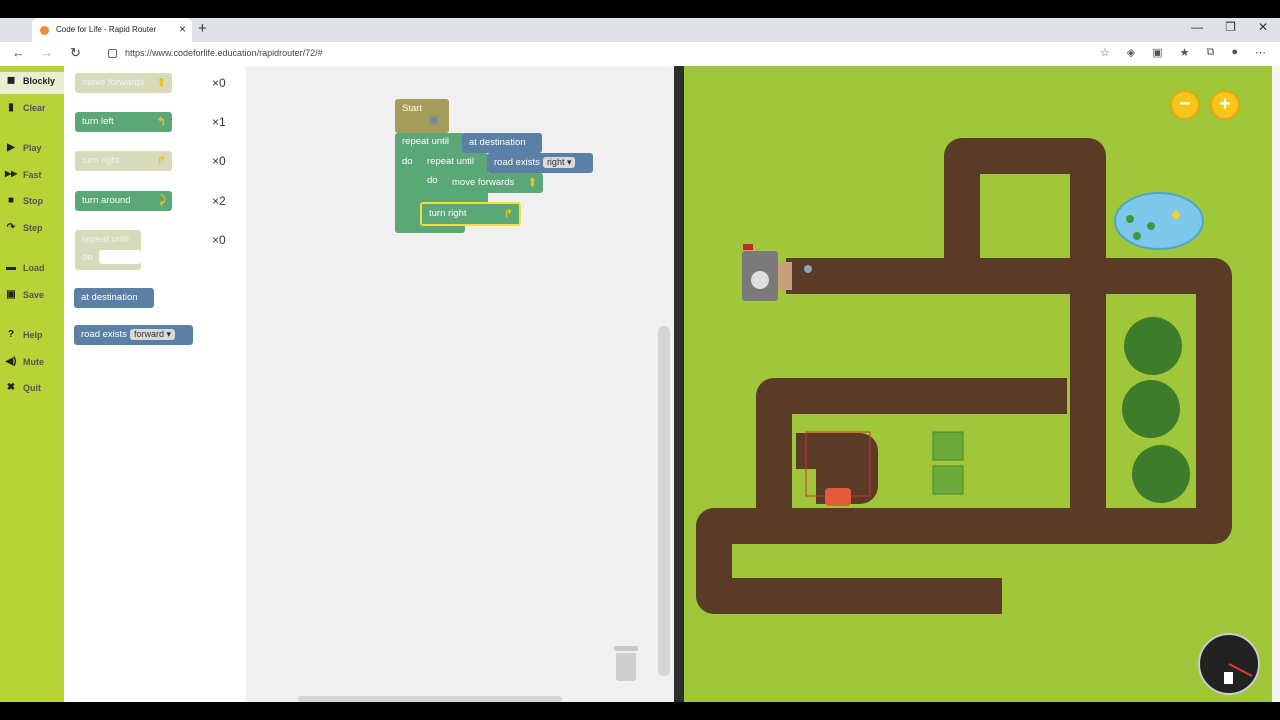  What do you see at coordinates (123, 83) in the screenshot?
I see `toolbox-move-forwards-block: move forwards ⬆` at bounding box center [123, 83].